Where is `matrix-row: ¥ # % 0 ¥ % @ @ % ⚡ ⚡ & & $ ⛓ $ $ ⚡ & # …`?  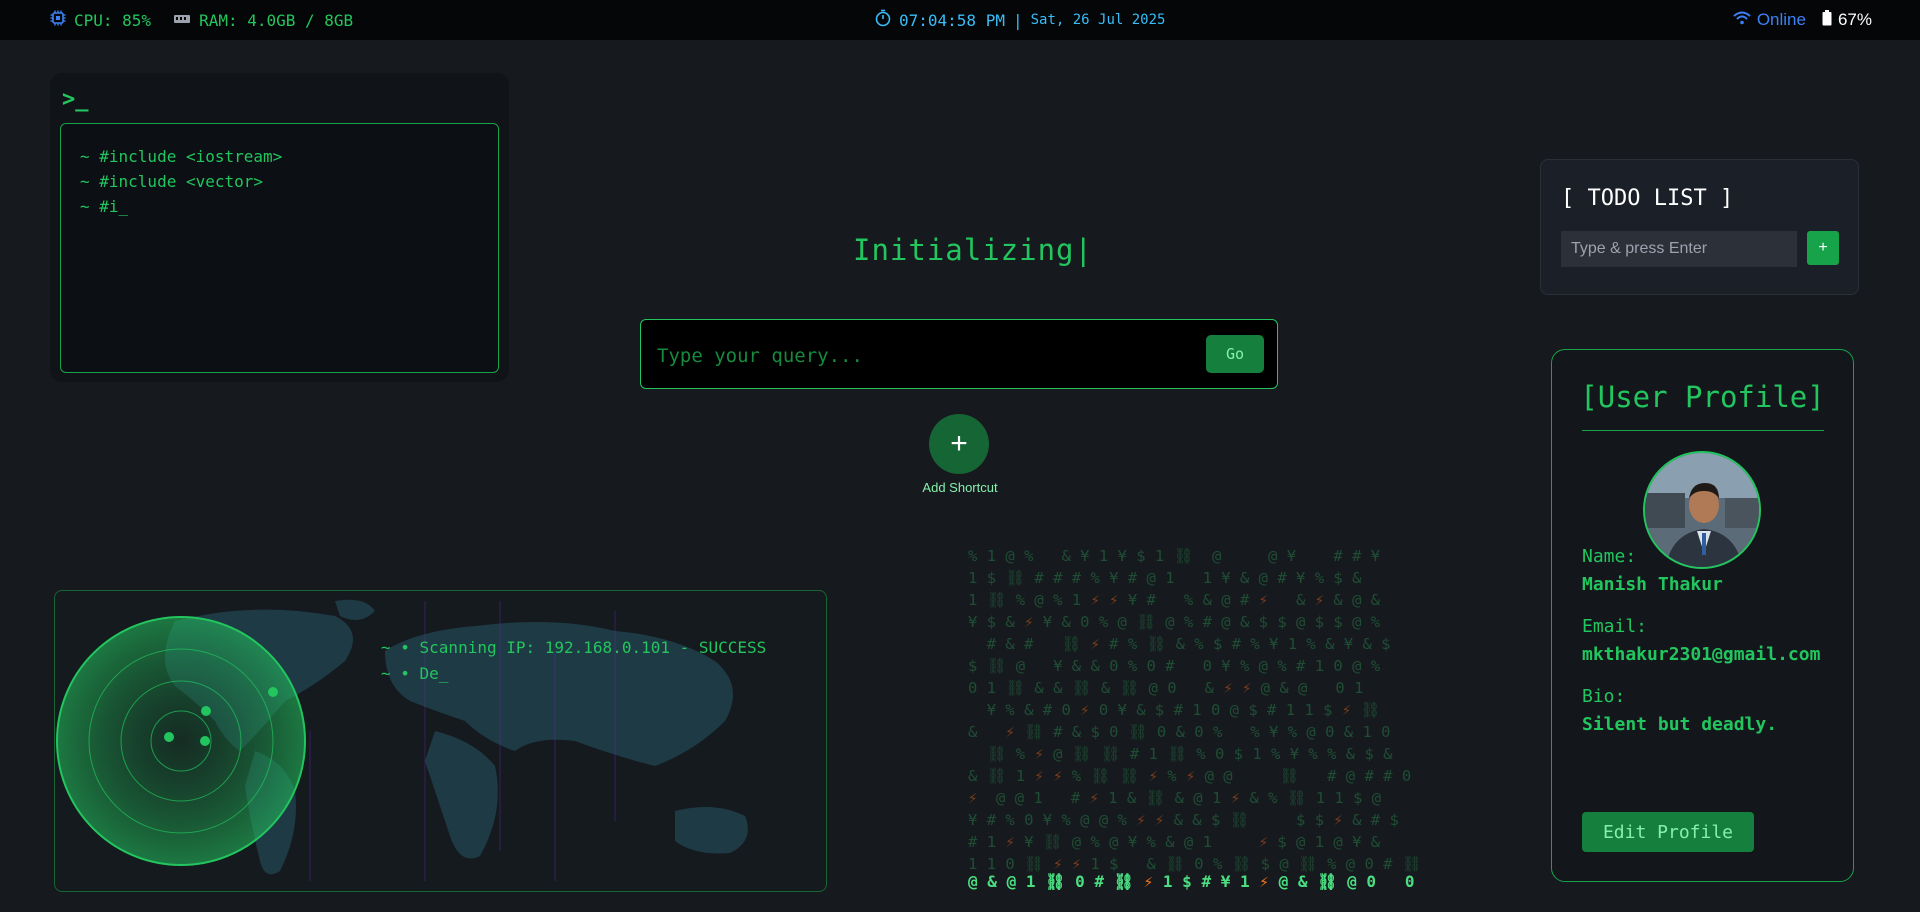 matrix-row: ¥ # % 0 ¥ % @ @ % ⚡ ⚡ & & $ ⛓ $ $ ⚡ & # … is located at coordinates (1183, 820).